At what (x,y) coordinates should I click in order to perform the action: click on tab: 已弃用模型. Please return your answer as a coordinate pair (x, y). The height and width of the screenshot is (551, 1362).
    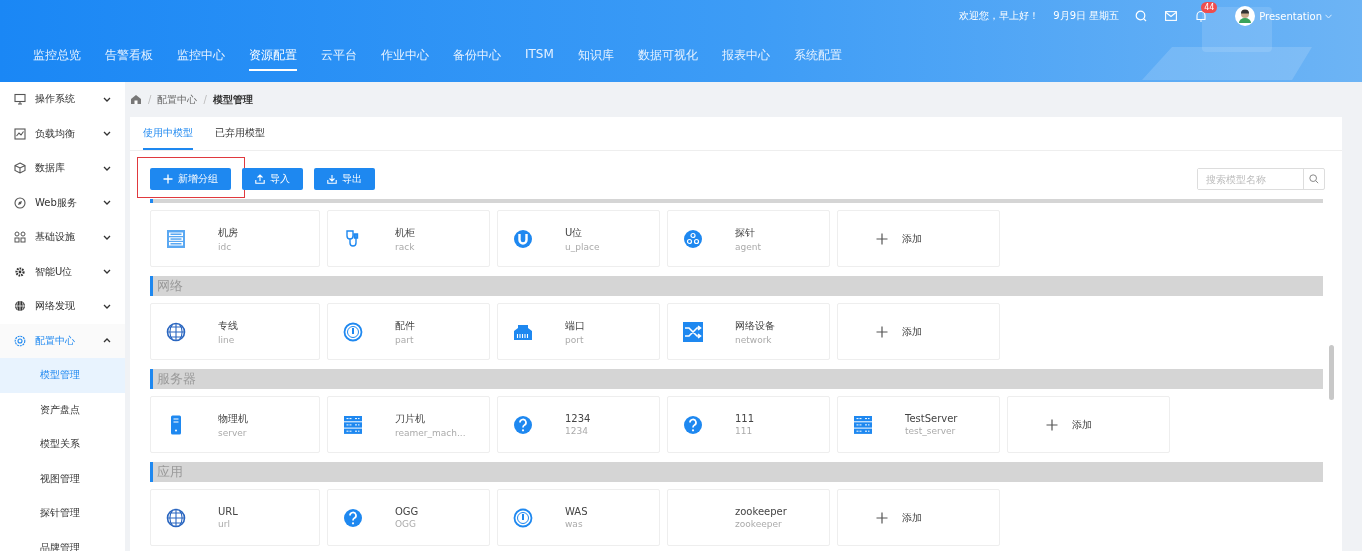
    Looking at the image, I should click on (240, 138).